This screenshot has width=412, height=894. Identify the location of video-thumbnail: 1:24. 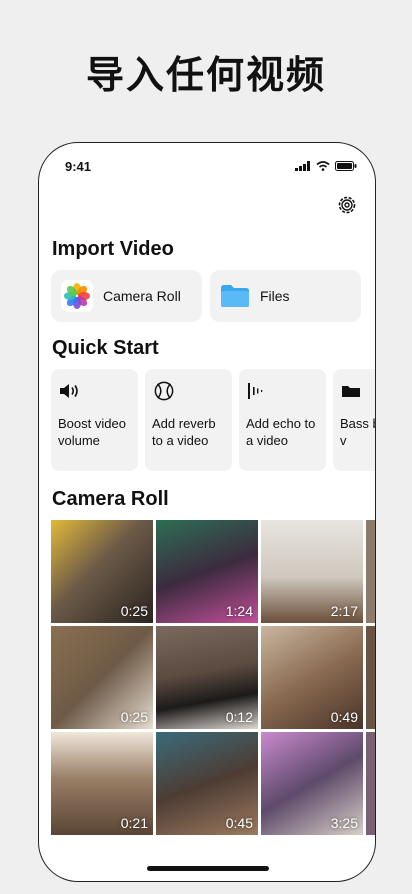
(207, 571).